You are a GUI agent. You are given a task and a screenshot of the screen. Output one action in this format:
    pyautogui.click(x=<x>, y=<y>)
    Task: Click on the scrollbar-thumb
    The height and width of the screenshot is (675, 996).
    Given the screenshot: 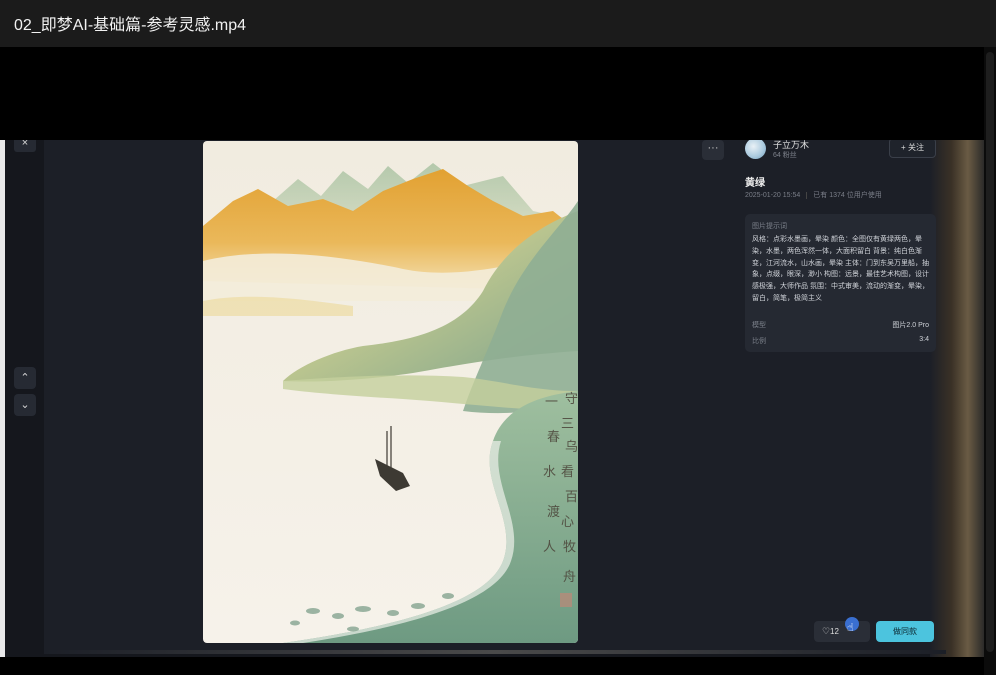 What is the action you would take?
    pyautogui.click(x=990, y=352)
    